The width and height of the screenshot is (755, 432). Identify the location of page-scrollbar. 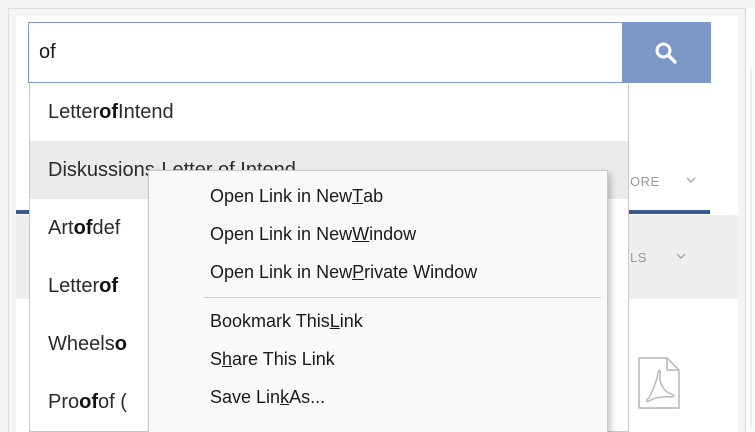
(750, 220).